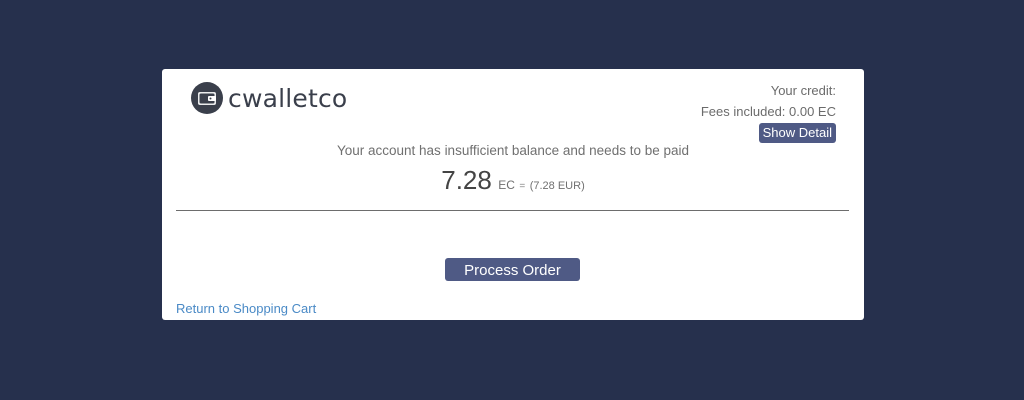 The height and width of the screenshot is (400, 1024). Describe the element at coordinates (512, 210) in the screenshot. I see `divider` at that location.